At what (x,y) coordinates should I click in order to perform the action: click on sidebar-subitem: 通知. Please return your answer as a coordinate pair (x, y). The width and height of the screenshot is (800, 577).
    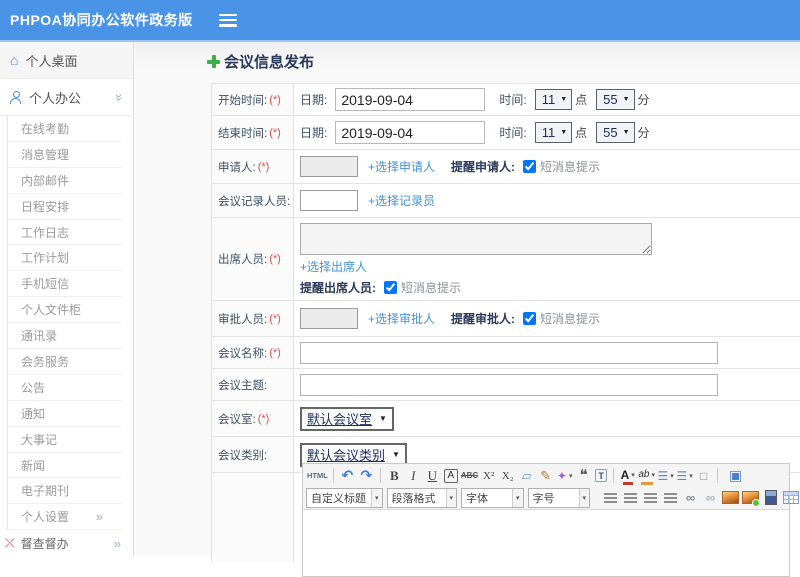
    Looking at the image, I should click on (64, 414).